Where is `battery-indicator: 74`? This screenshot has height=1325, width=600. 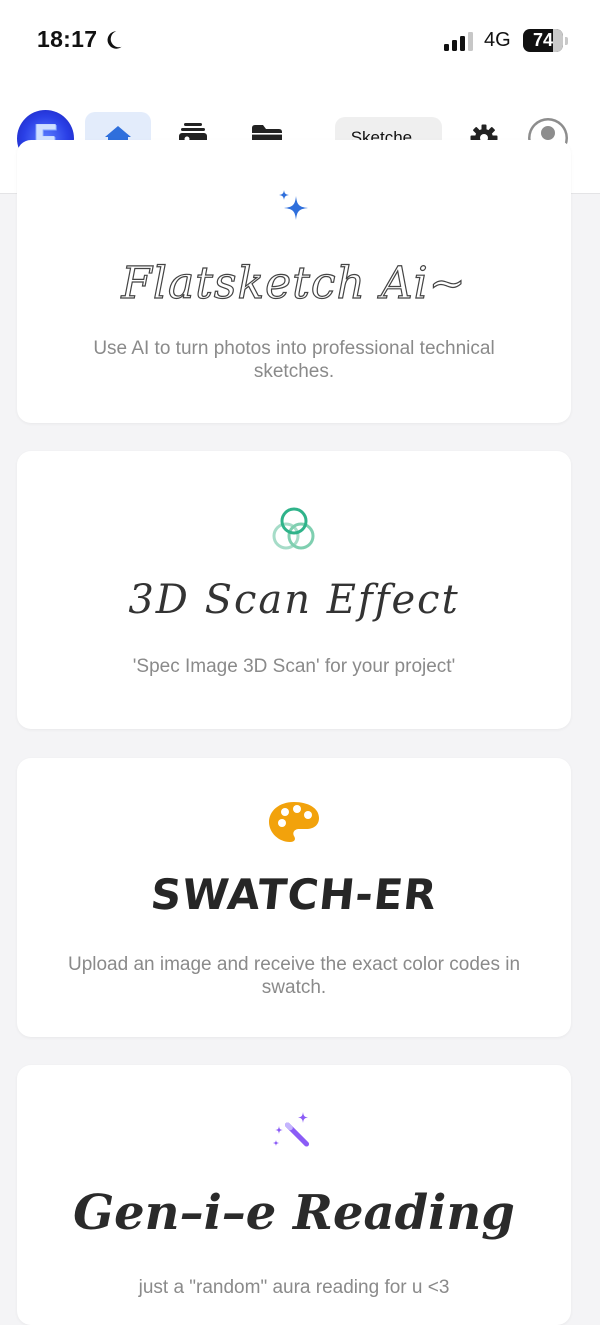 battery-indicator: 74 is located at coordinates (546, 40).